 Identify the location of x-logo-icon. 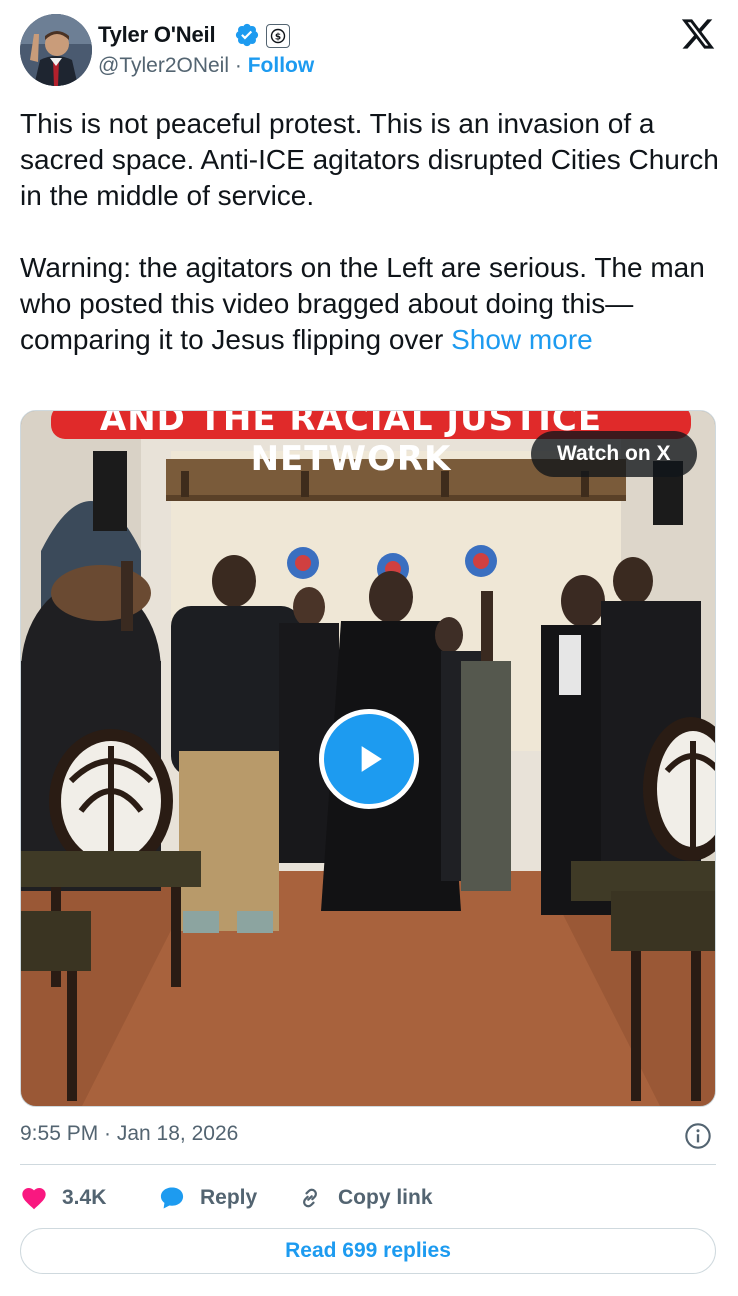
(698, 34).